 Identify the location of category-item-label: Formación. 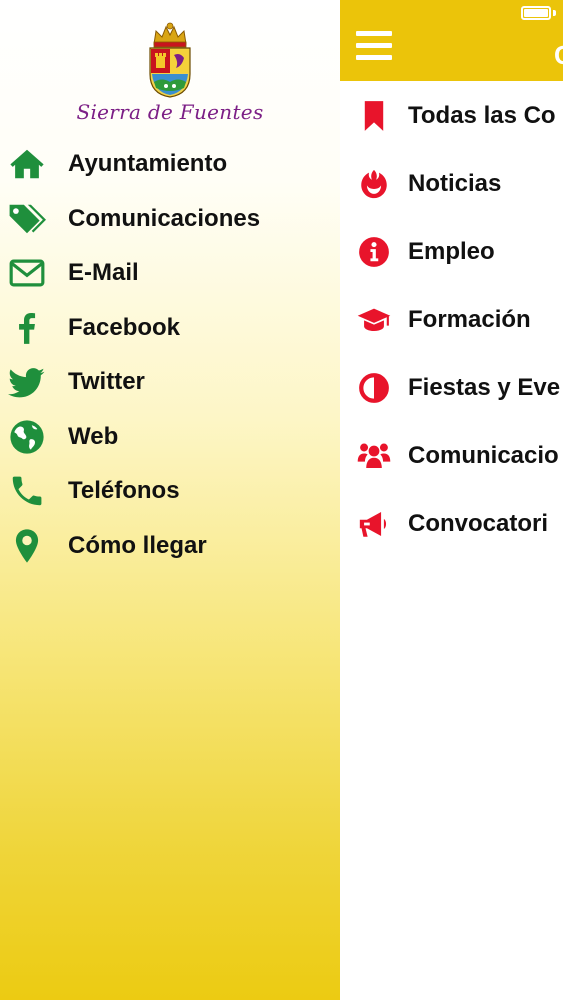
(469, 319).